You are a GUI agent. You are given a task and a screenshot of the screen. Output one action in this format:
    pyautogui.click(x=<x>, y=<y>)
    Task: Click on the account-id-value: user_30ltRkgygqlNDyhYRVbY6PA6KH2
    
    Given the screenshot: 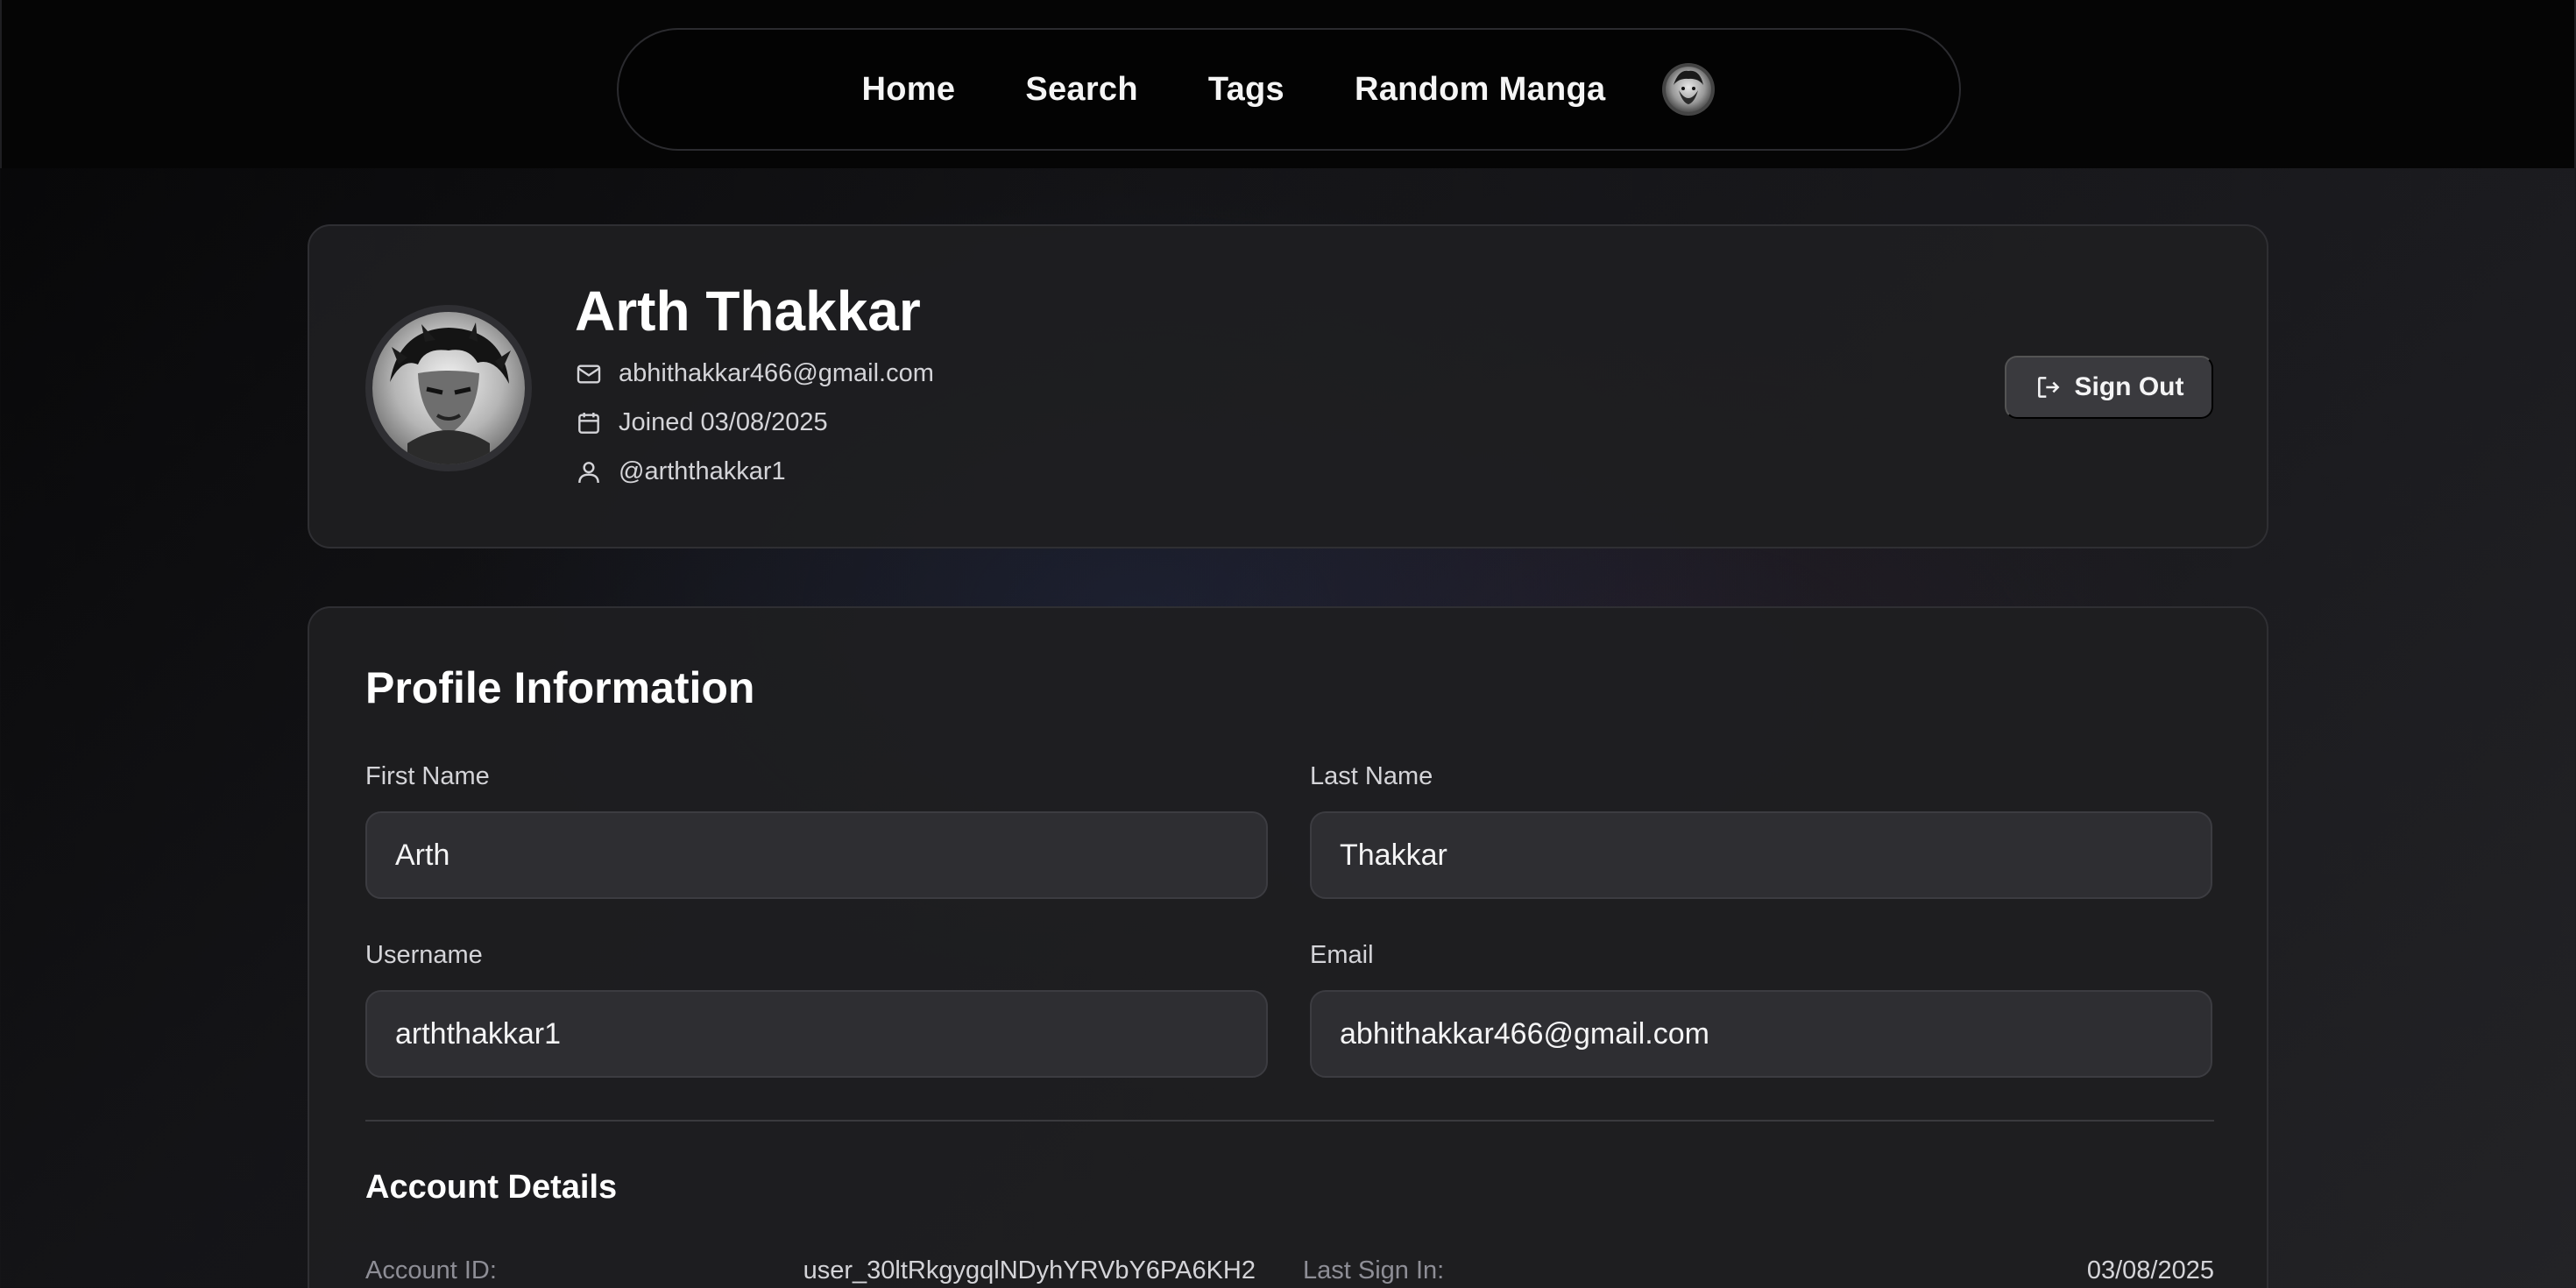 What is the action you would take?
    pyautogui.click(x=1029, y=1270)
    